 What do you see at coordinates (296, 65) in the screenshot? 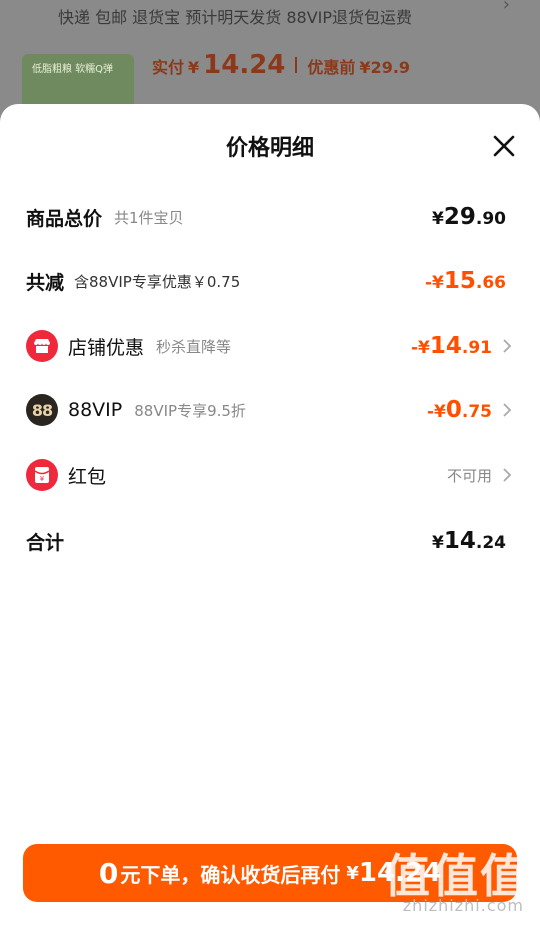
I see `divider` at bounding box center [296, 65].